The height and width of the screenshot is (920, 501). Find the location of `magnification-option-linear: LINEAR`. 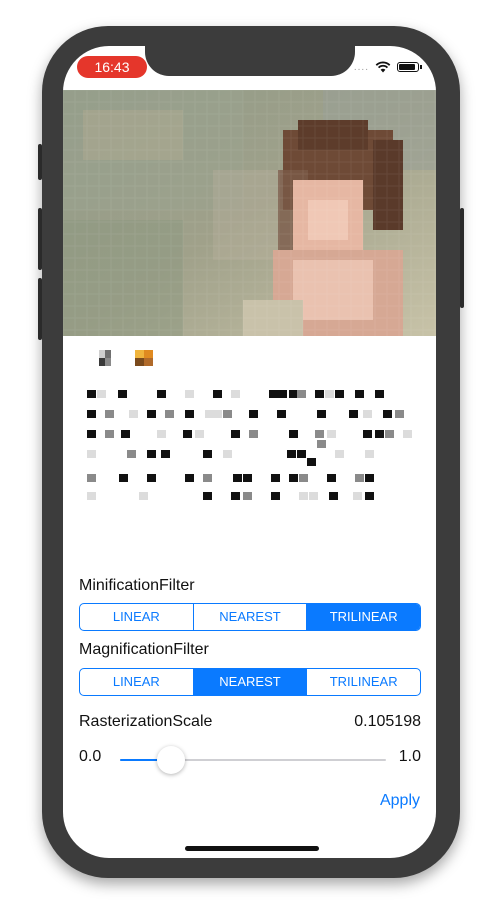

magnification-option-linear: LINEAR is located at coordinates (137, 682).